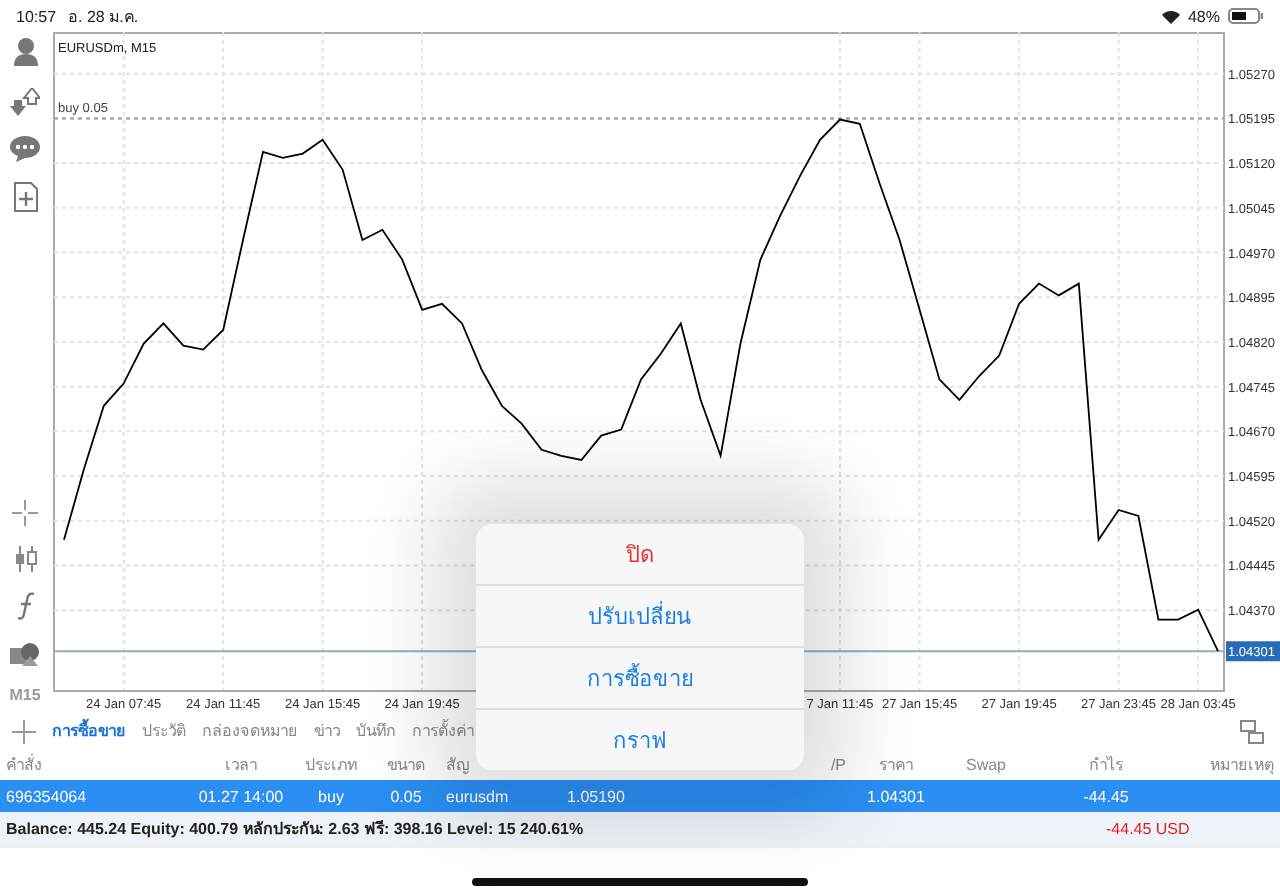 The width and height of the screenshot is (1280, 894). Describe the element at coordinates (1170, 16) in the screenshot. I see `wifi-icon` at that location.